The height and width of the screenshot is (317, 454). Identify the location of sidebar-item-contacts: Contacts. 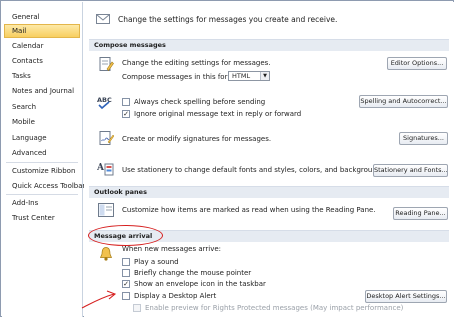
(42, 61).